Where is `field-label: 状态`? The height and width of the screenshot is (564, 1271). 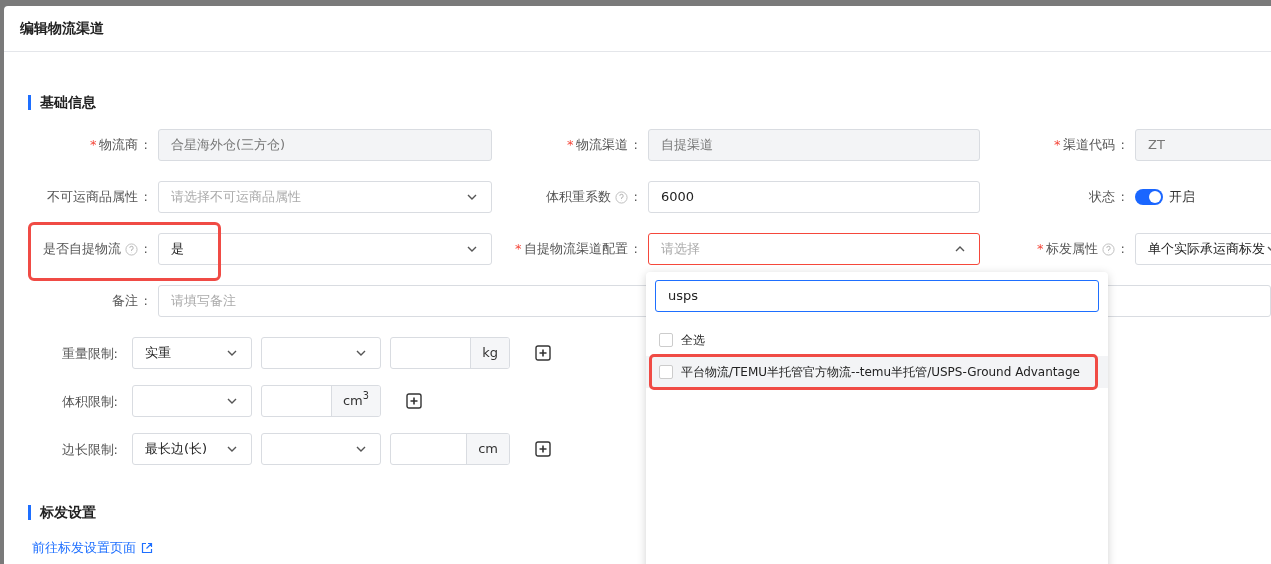 field-label: 状态 is located at coordinates (1101, 197).